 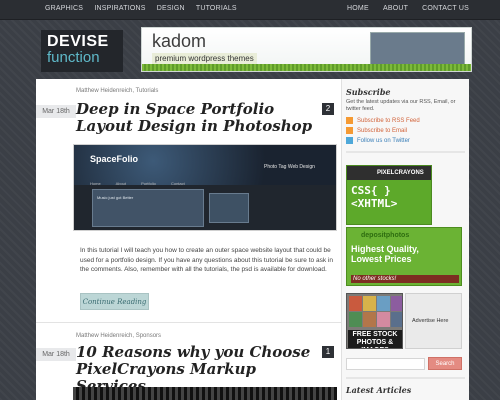 What do you see at coordinates (306, 49) in the screenshot?
I see `header-banner-ad: kadom premium wordpress themes` at bounding box center [306, 49].